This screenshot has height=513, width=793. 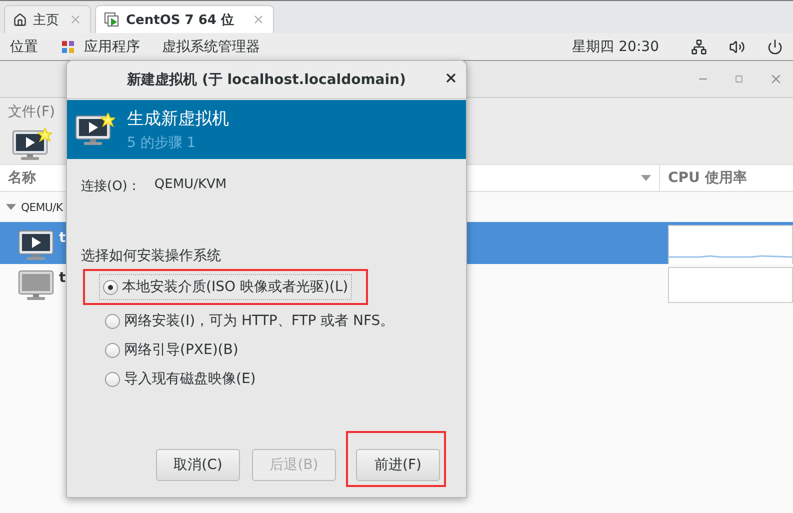 What do you see at coordinates (178, 119) in the screenshot?
I see `banner-heading: 生成新虚拟机` at bounding box center [178, 119].